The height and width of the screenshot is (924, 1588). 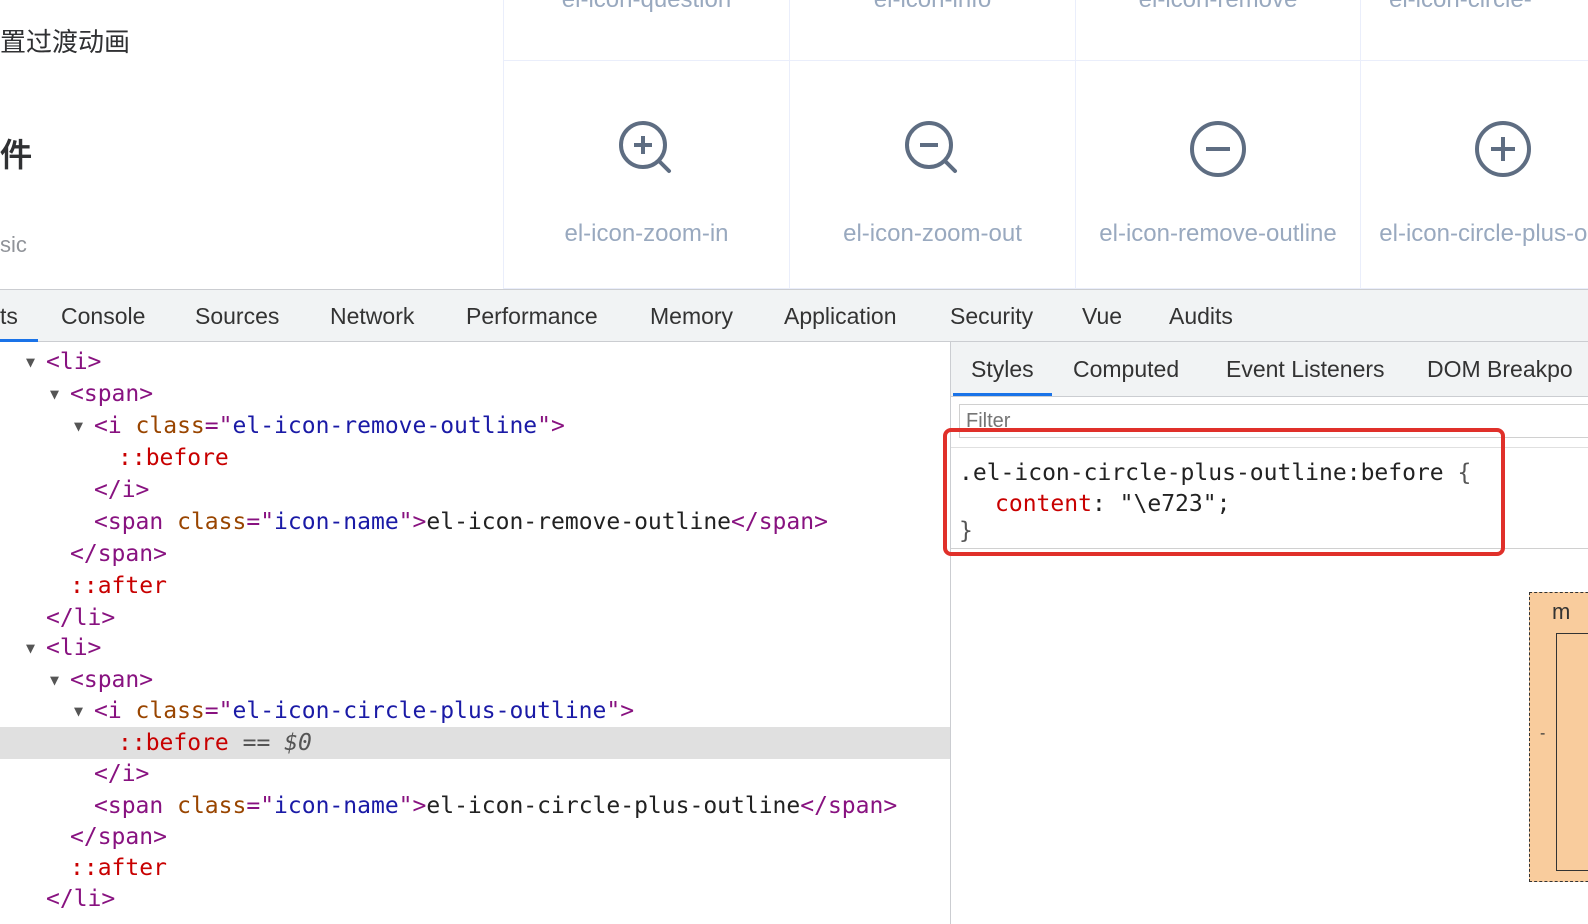 I want to click on icon-name: el-icon-circle-plus-outline, so click(x=1483, y=233).